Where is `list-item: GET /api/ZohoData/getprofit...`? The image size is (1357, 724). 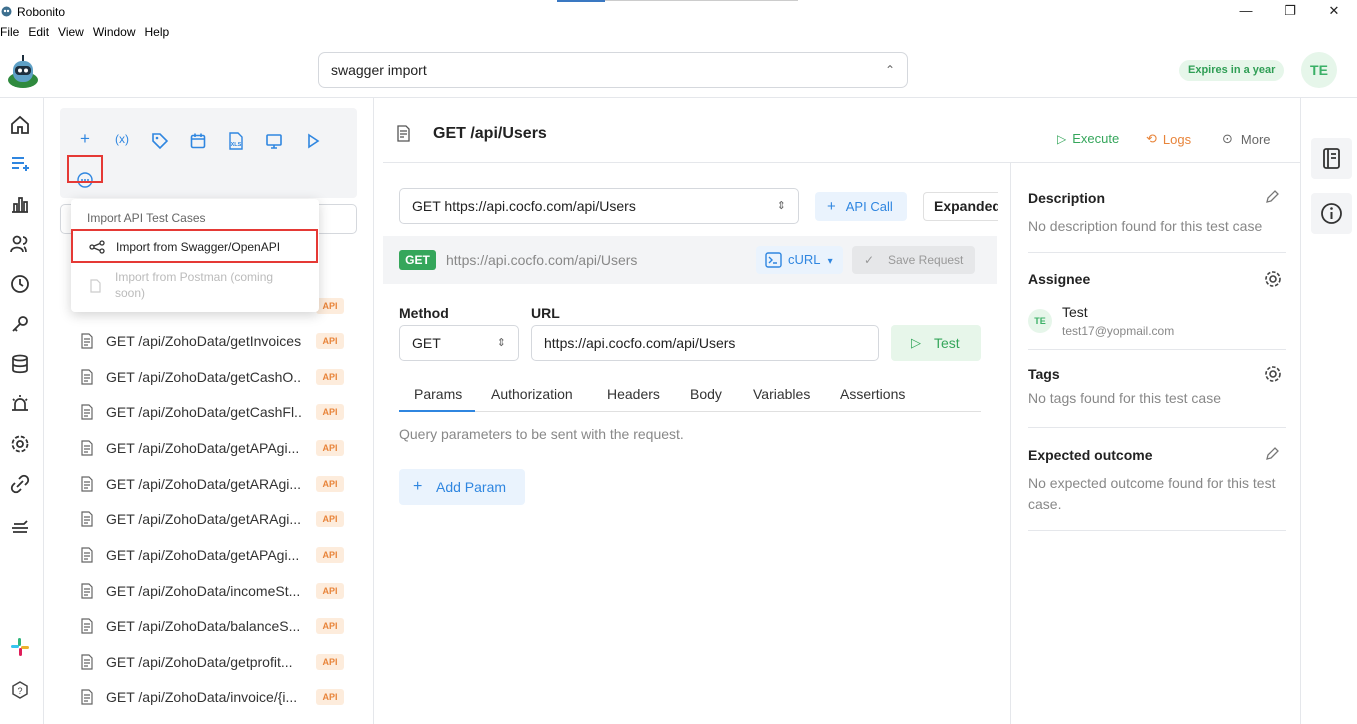 list-item: GET /api/ZohoData/getprofit... is located at coordinates (191, 662).